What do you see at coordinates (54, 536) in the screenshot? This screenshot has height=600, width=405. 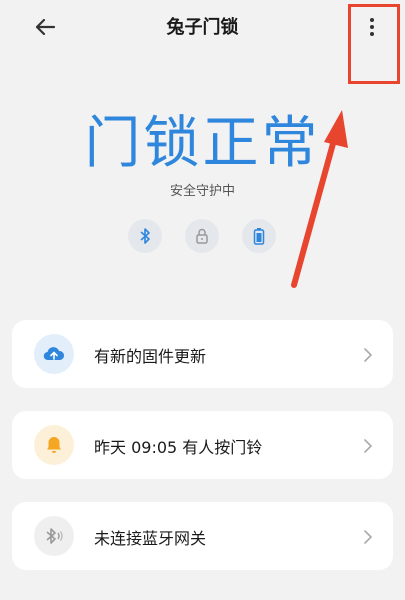 I see `bluetooth-off-icon` at bounding box center [54, 536].